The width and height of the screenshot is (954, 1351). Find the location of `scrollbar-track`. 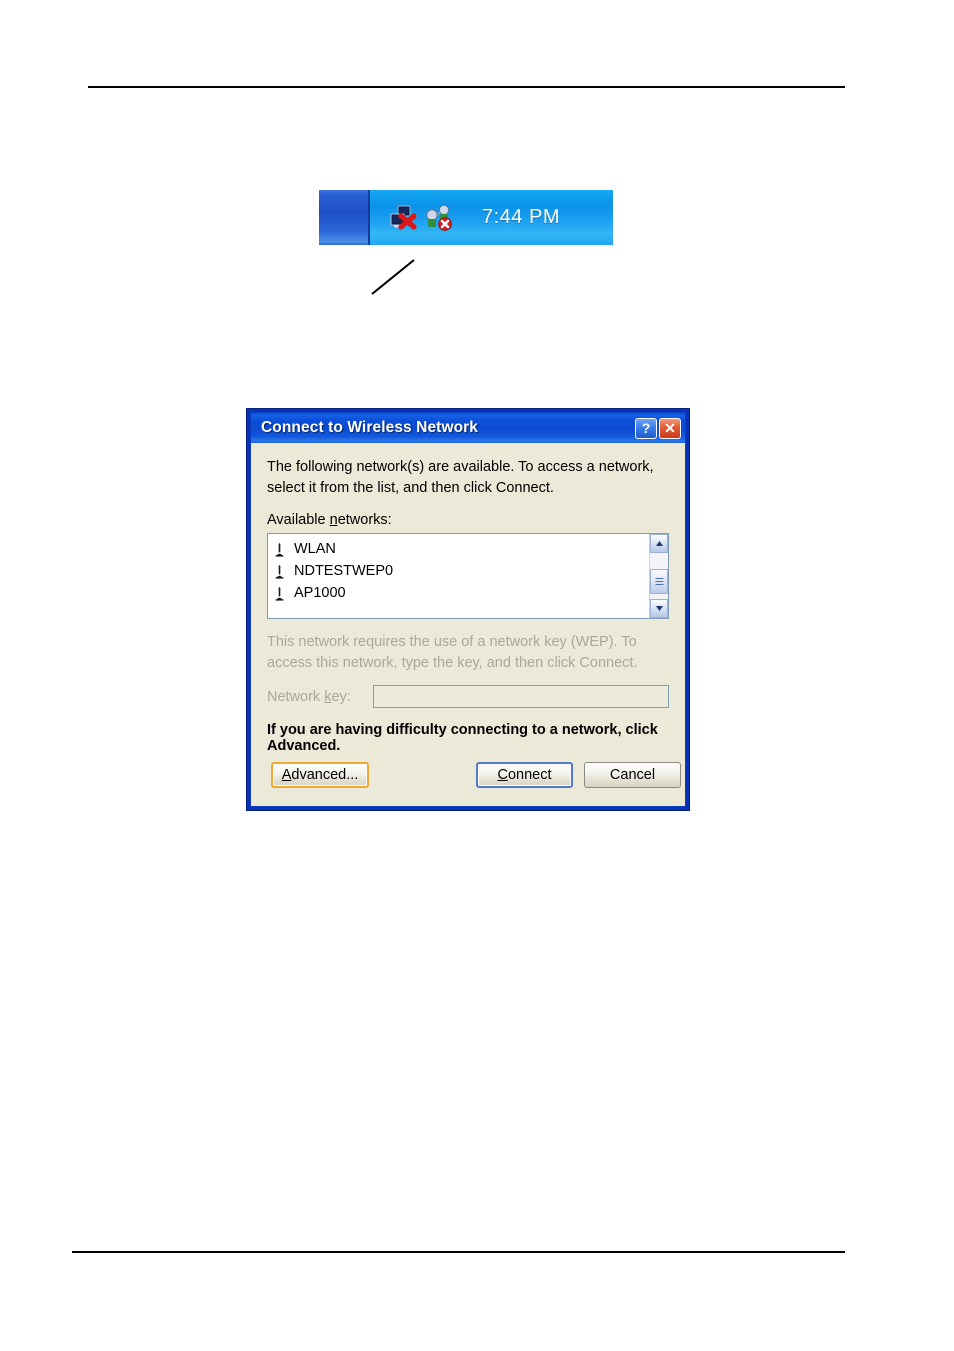

scrollbar-track is located at coordinates (659, 576).